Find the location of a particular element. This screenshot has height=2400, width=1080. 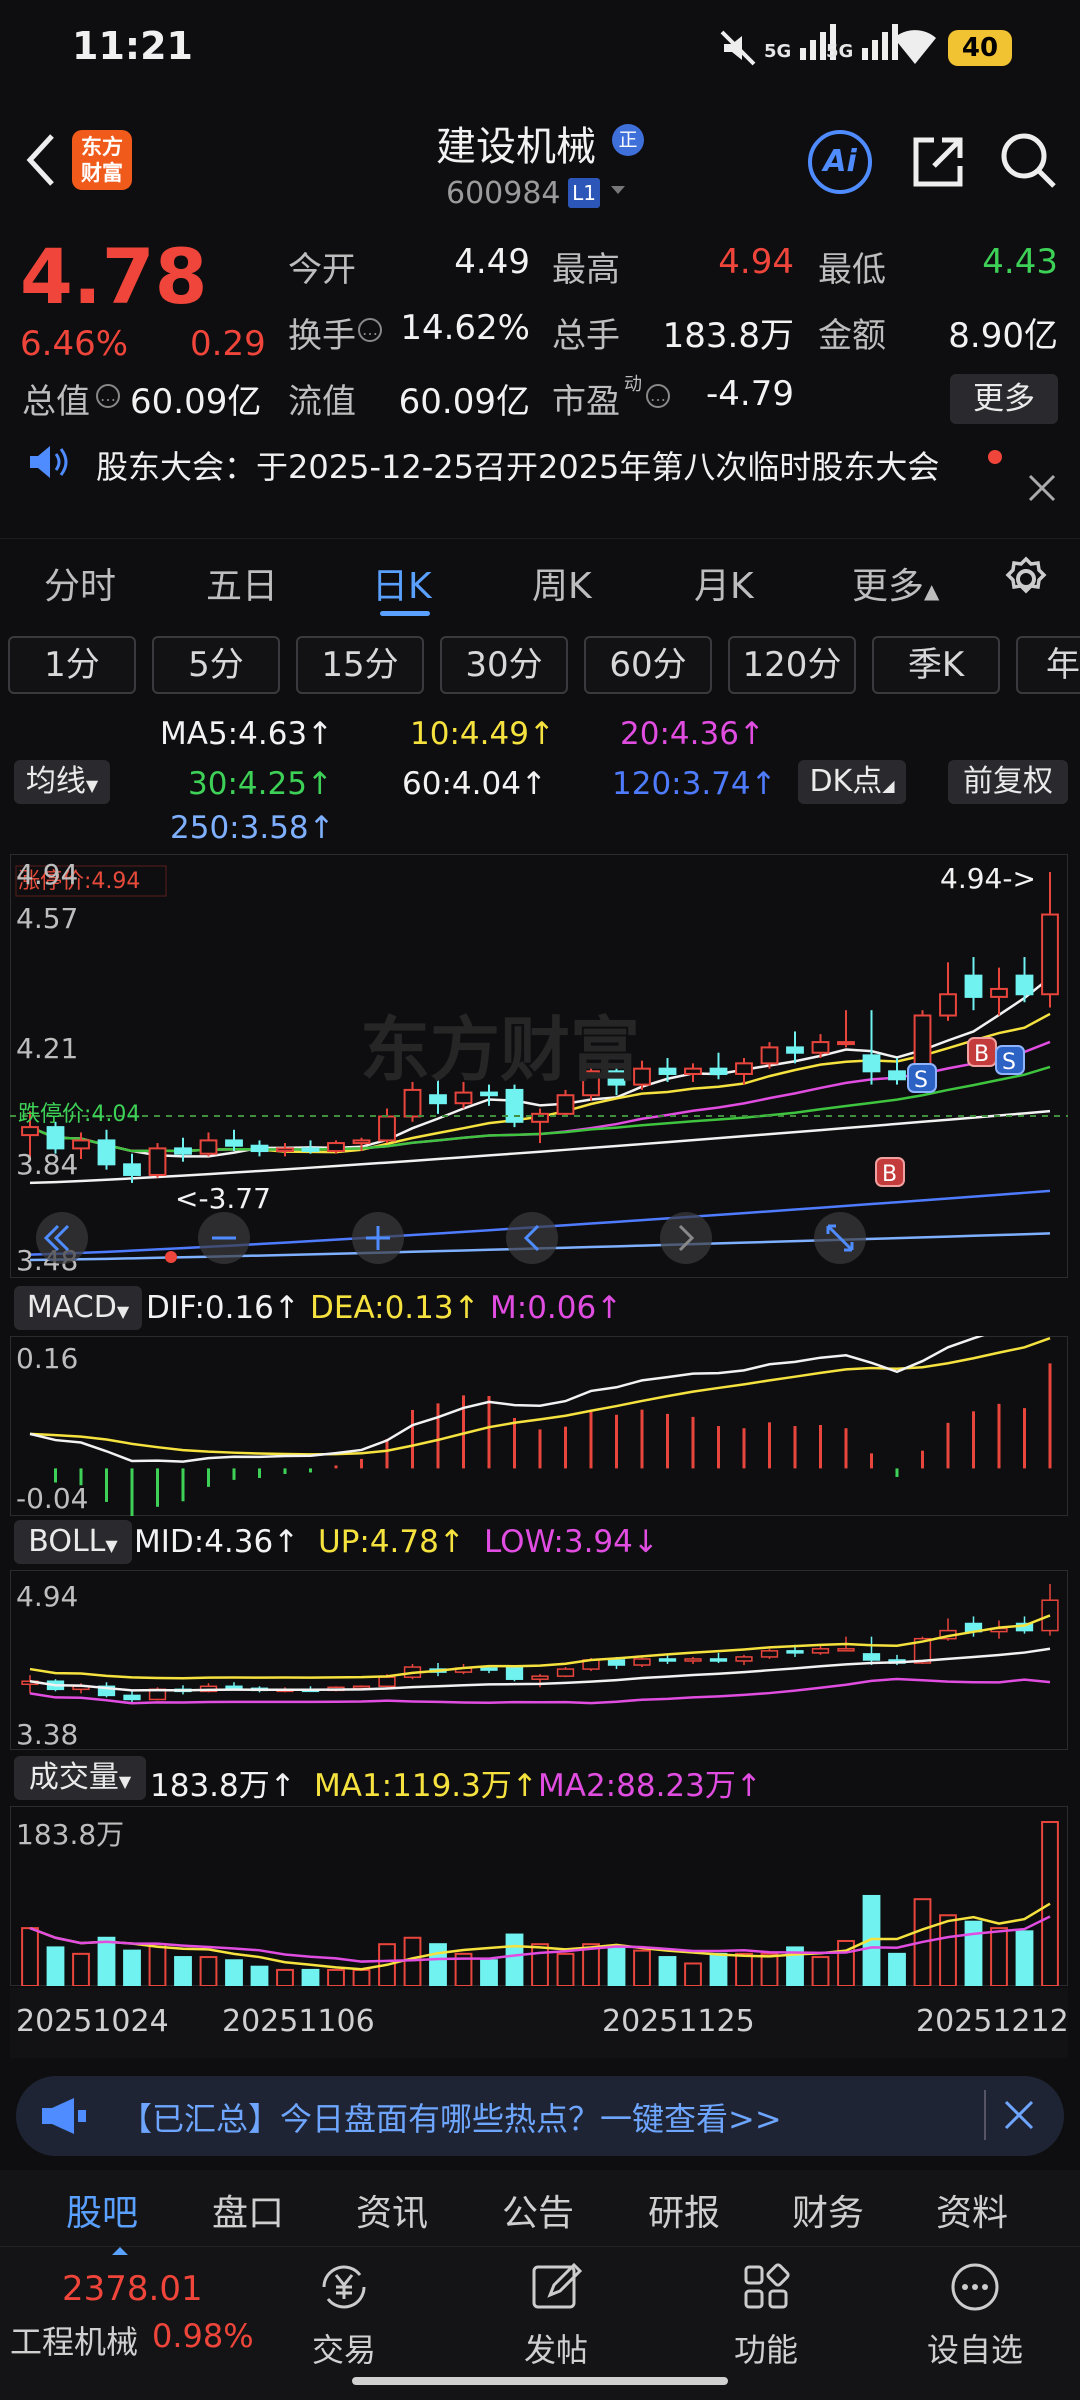

macd-chart: 0.16 -0.04 is located at coordinates (539, 1409).